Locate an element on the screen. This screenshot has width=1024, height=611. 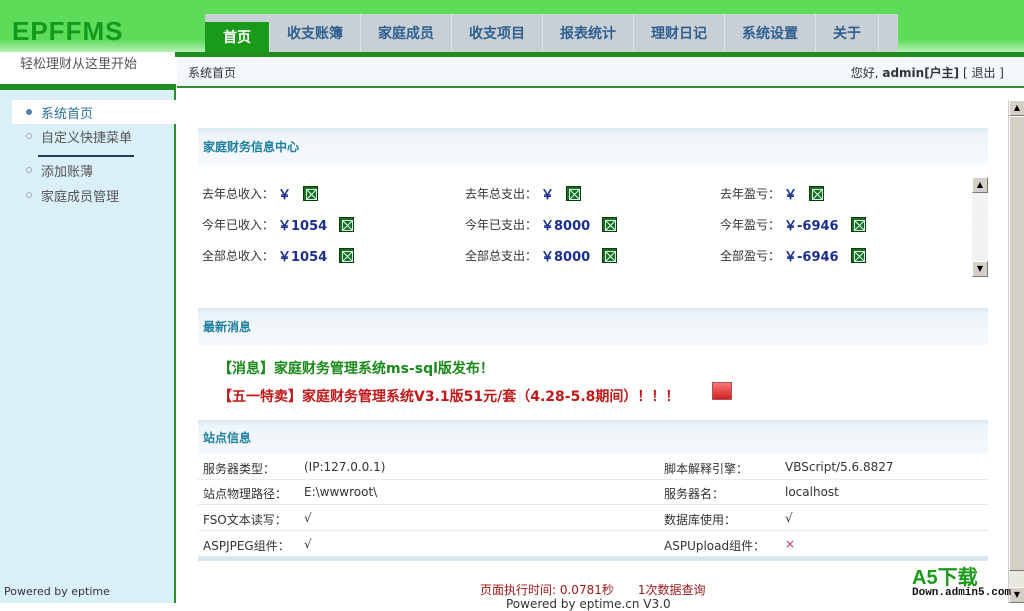
exec-time: 页面执行时间: 0.0781秒 1次数据查询 is located at coordinates (593, 590).